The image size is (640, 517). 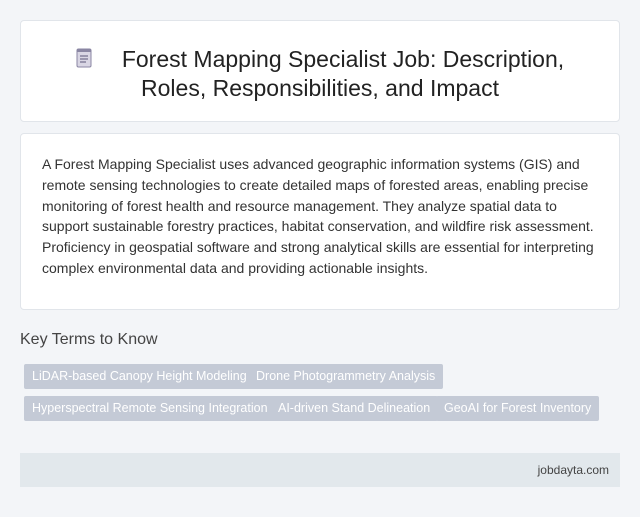 What do you see at coordinates (518, 408) in the screenshot?
I see `key-term-tag: GeoAI for Forest Inventory` at bounding box center [518, 408].